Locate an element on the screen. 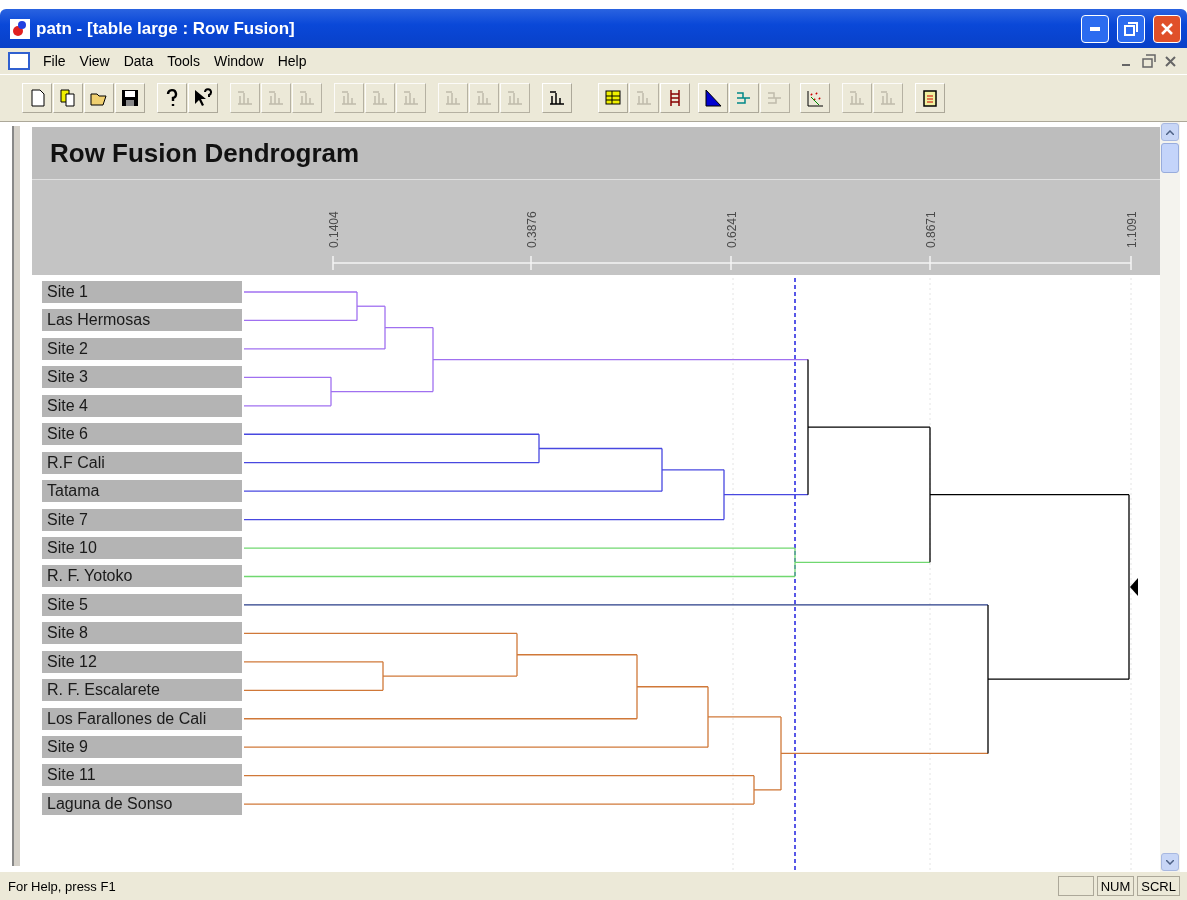  row-label: Site 1 is located at coordinates (142, 292).